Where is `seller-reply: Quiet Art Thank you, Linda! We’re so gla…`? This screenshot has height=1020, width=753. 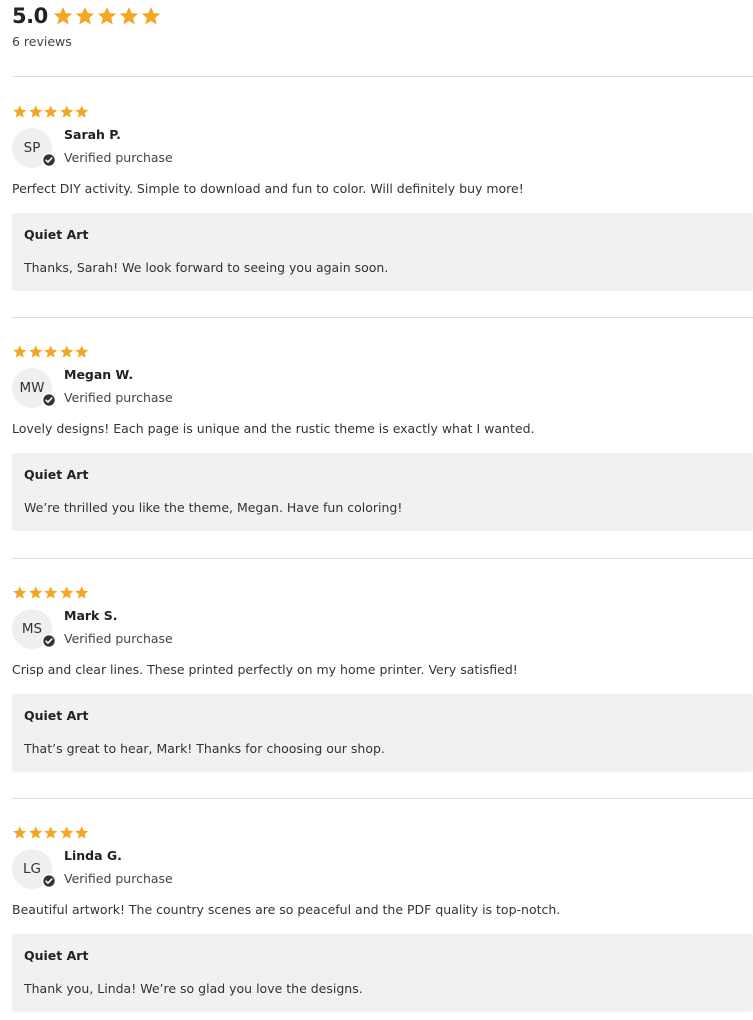 seller-reply: Quiet Art Thank you, Linda! We’re so gla… is located at coordinates (382, 973).